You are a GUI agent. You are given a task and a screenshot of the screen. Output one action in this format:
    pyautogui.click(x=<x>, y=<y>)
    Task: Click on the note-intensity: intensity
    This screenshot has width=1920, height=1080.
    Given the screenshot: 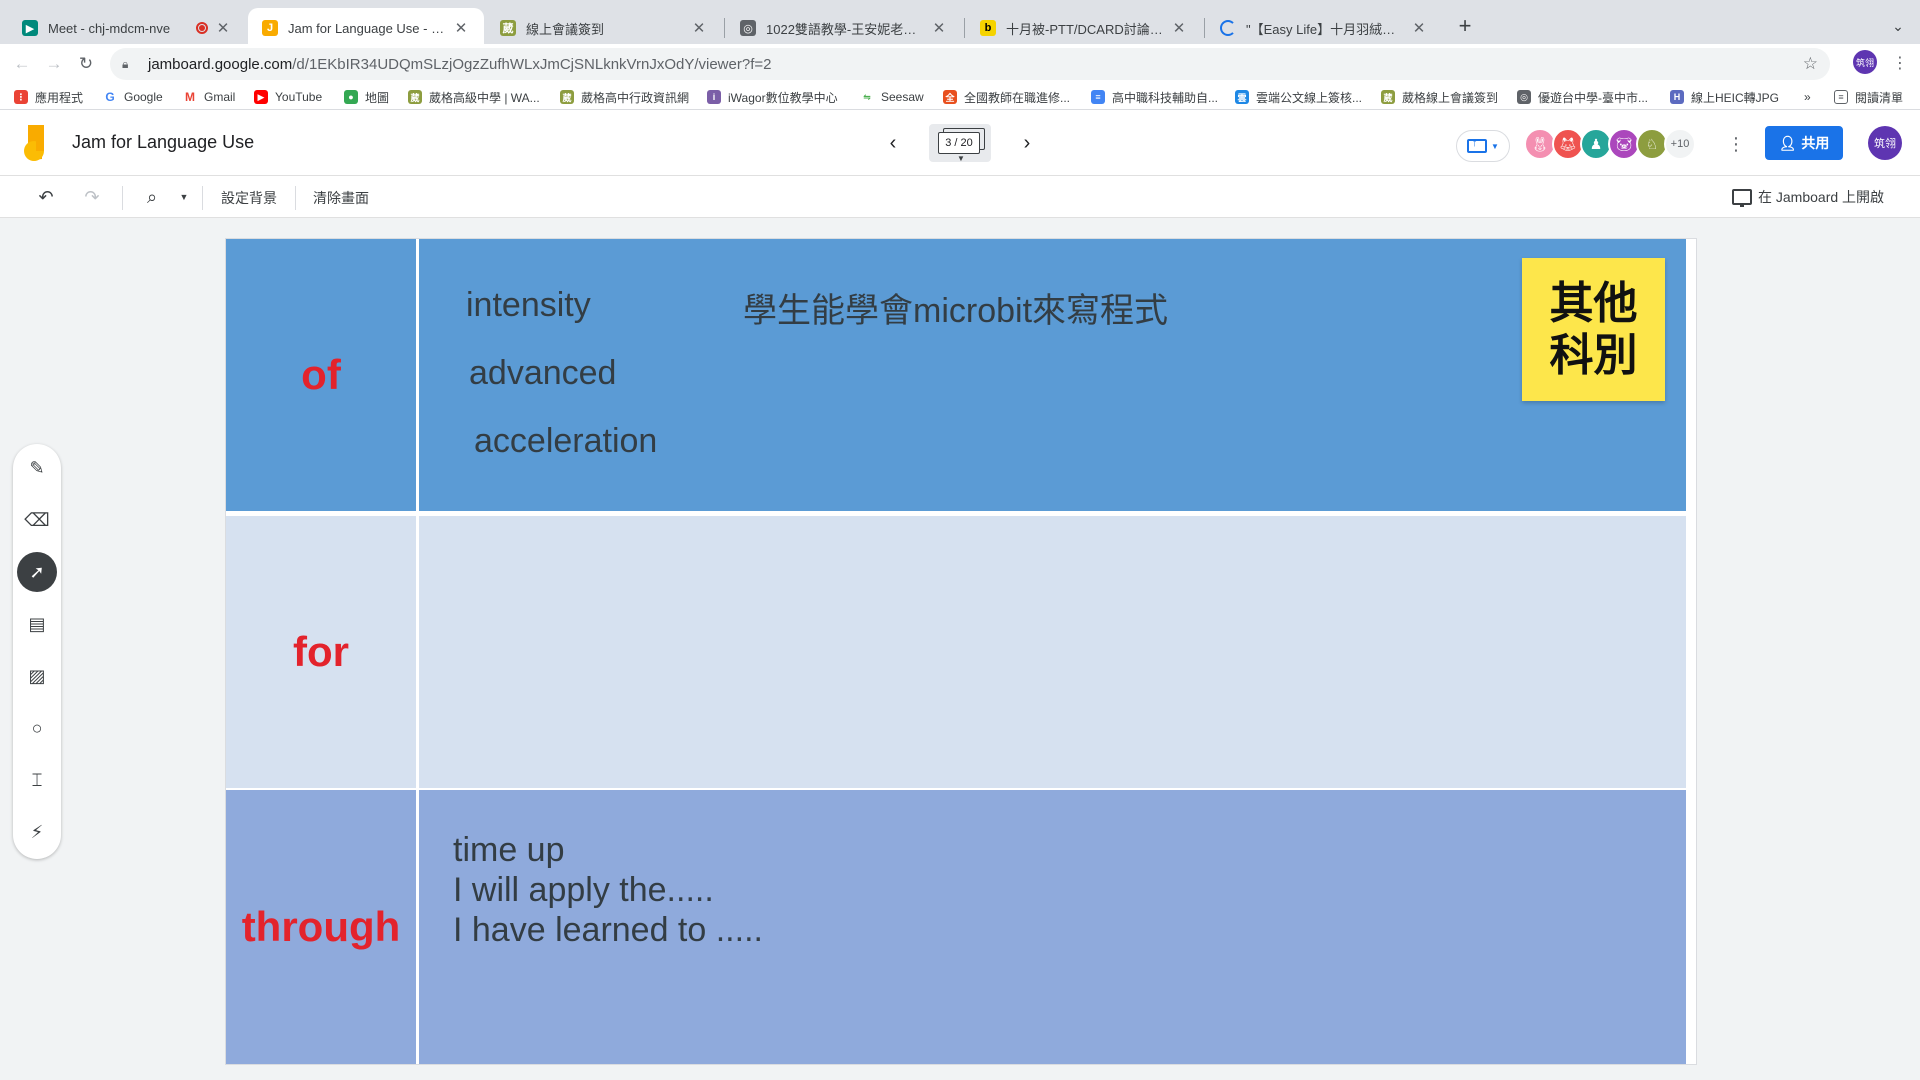 What is the action you would take?
    pyautogui.click(x=528, y=305)
    